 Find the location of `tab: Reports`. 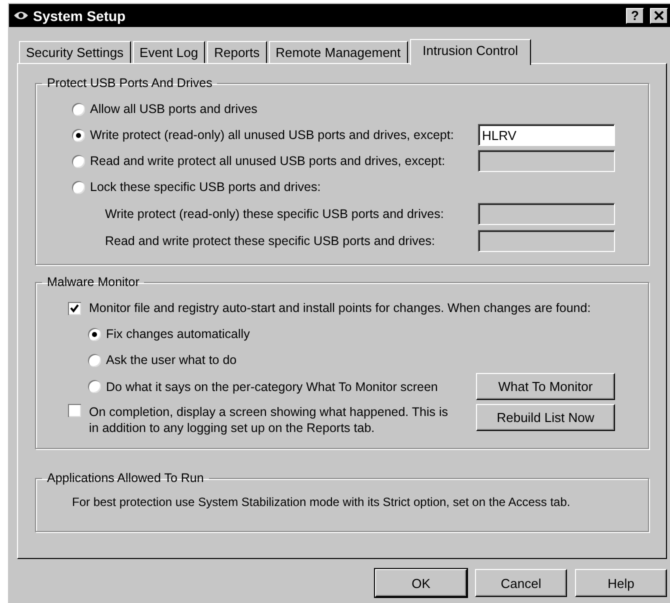

tab: Reports is located at coordinates (237, 52).